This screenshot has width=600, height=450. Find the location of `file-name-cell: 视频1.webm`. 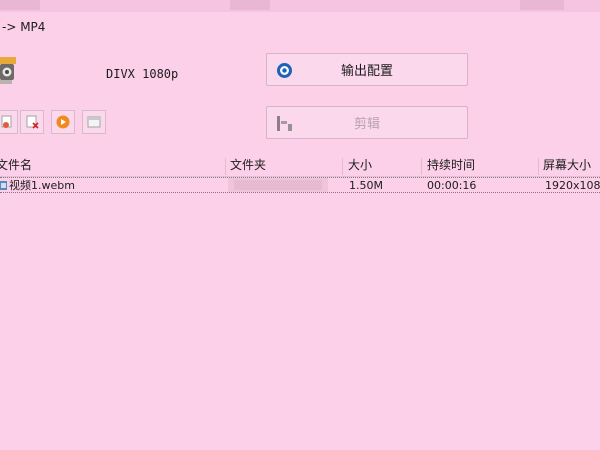

file-name-cell: 视频1.webm is located at coordinates (42, 185).